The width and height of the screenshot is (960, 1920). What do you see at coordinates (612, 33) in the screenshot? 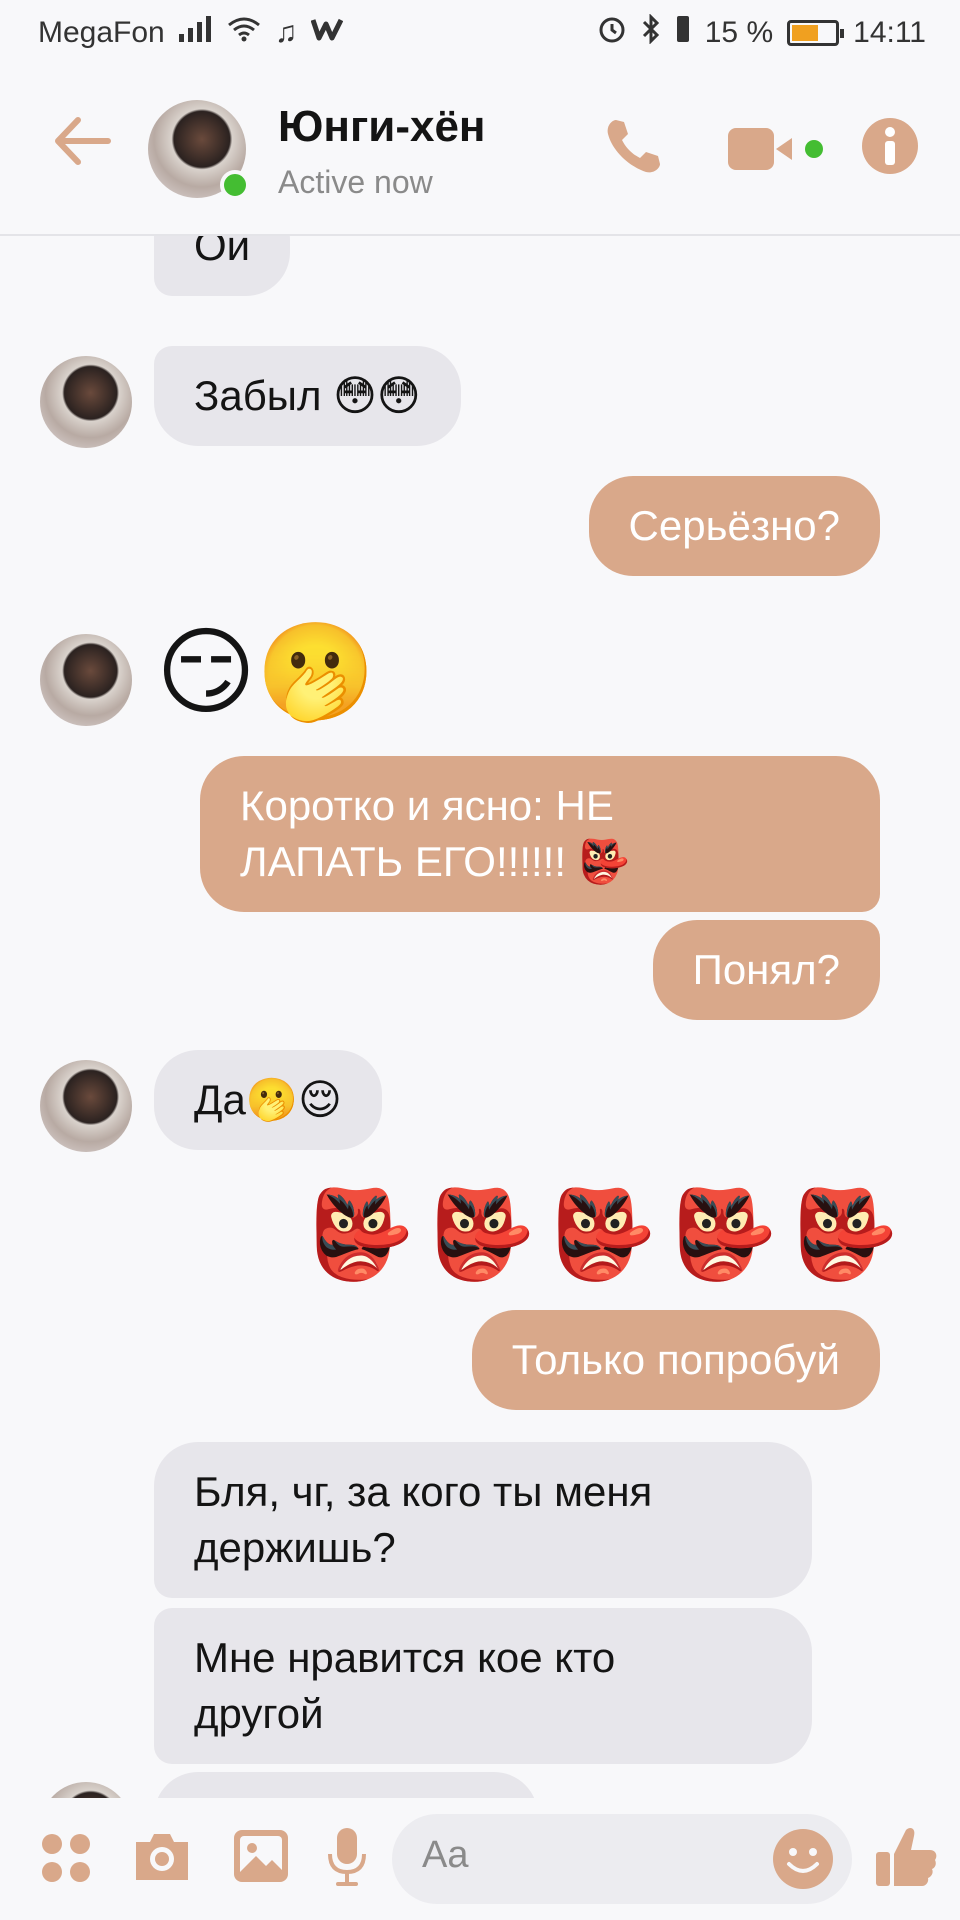
I see `alarm-icon` at bounding box center [612, 33].